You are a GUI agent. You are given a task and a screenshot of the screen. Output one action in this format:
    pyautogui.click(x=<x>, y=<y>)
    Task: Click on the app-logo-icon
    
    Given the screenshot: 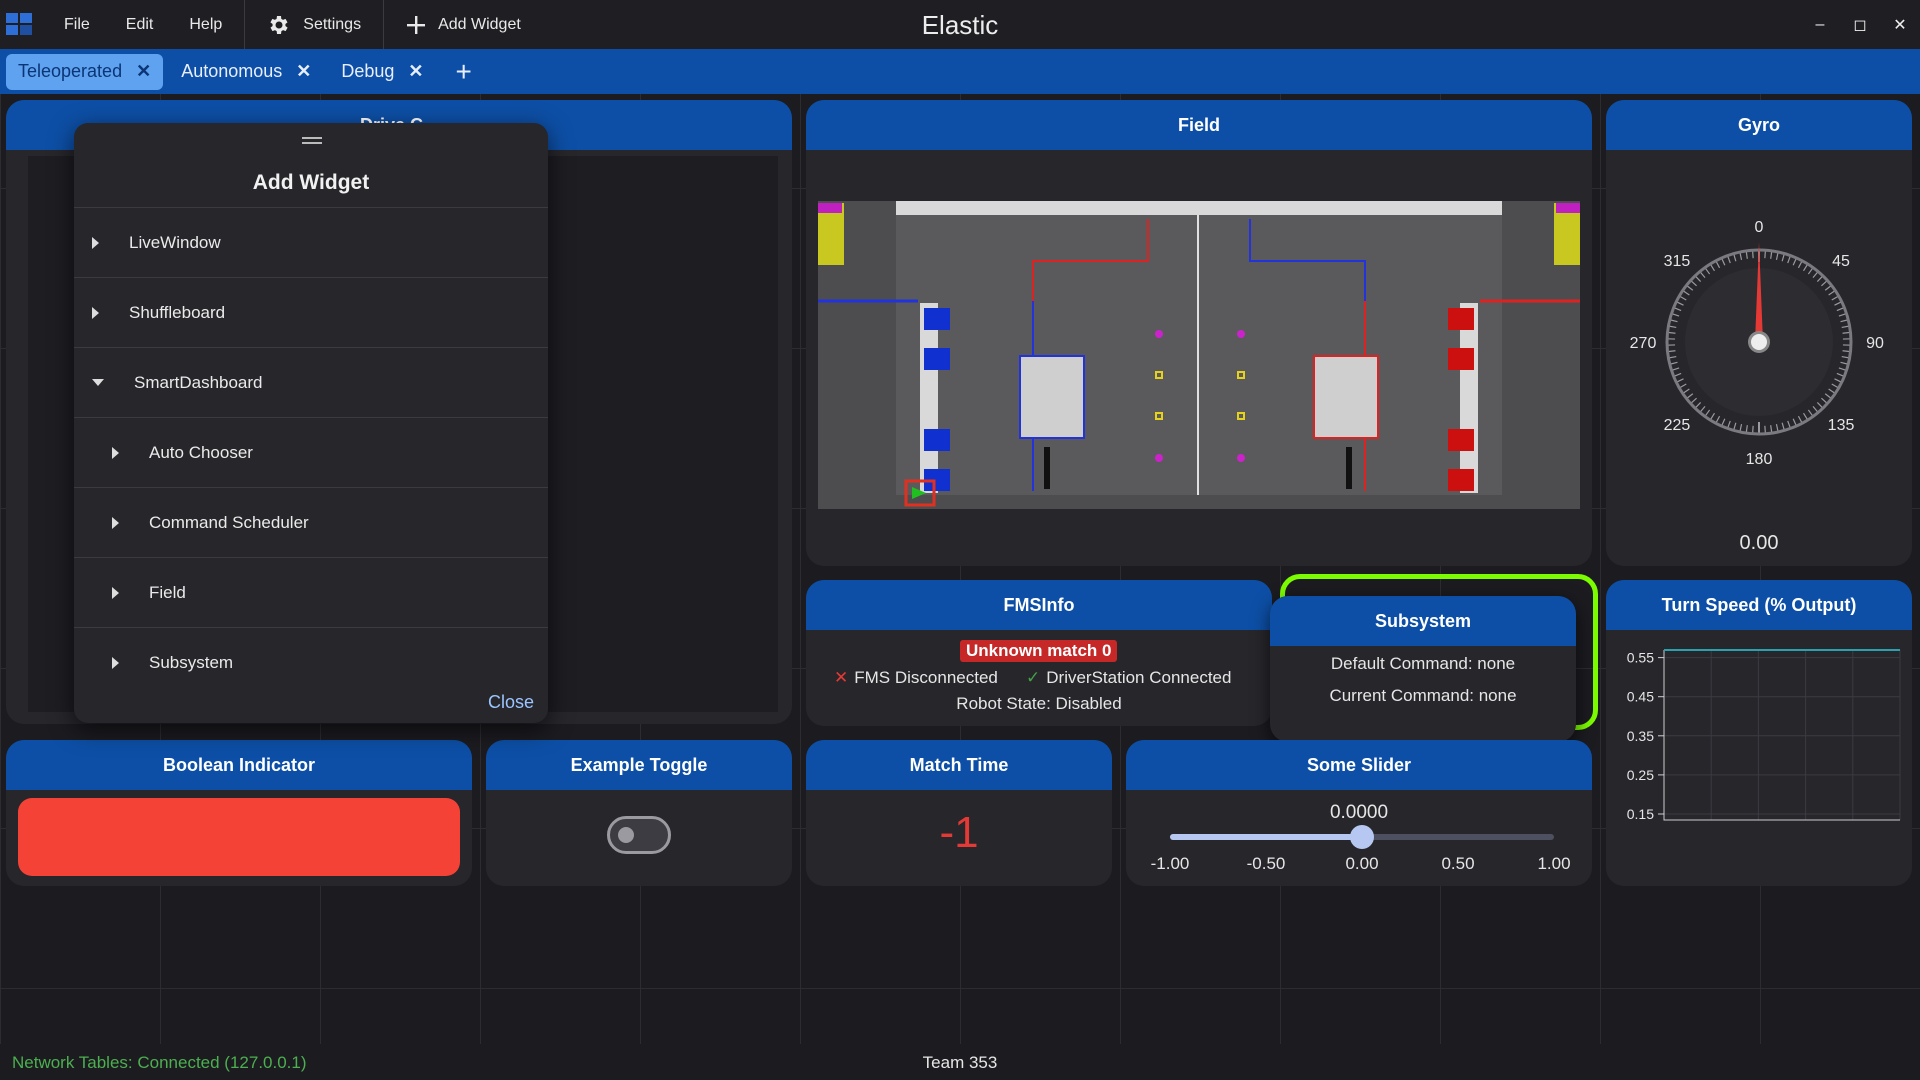 What is the action you would take?
    pyautogui.click(x=20, y=25)
    